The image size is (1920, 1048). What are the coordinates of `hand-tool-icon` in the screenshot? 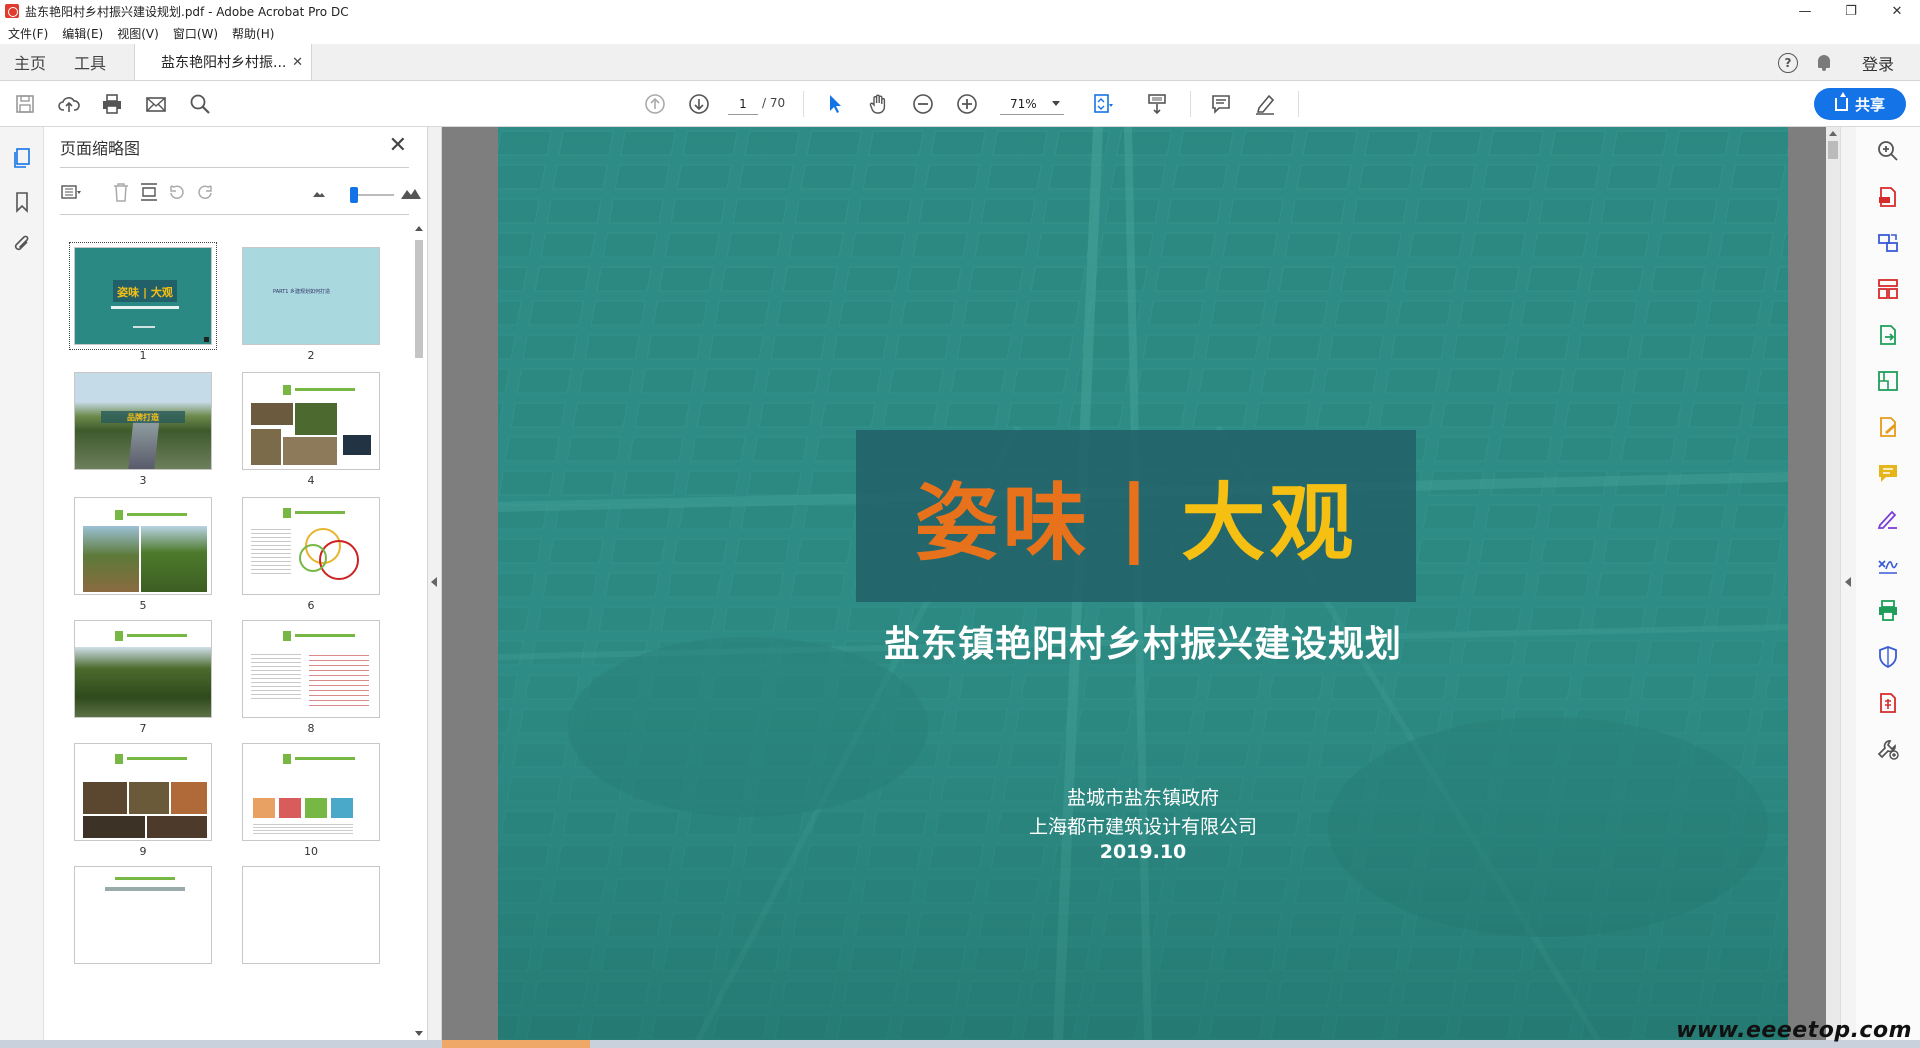 It's located at (879, 104).